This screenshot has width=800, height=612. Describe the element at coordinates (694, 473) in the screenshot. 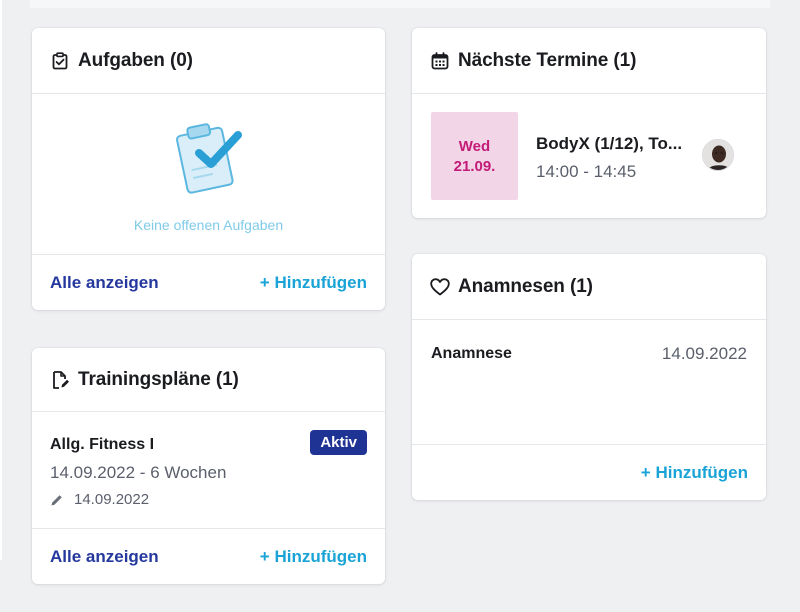

I see `anamnesis-add-link: + Hinzufügen` at that location.